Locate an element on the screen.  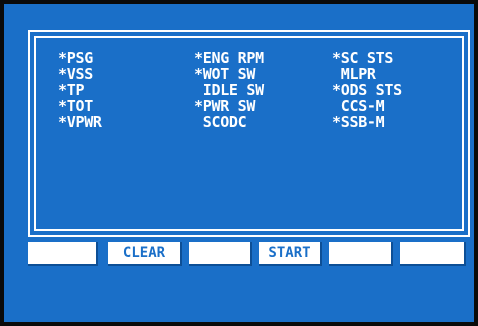
menu-item-ods-sts: *ODS STS is located at coordinates (367, 90).